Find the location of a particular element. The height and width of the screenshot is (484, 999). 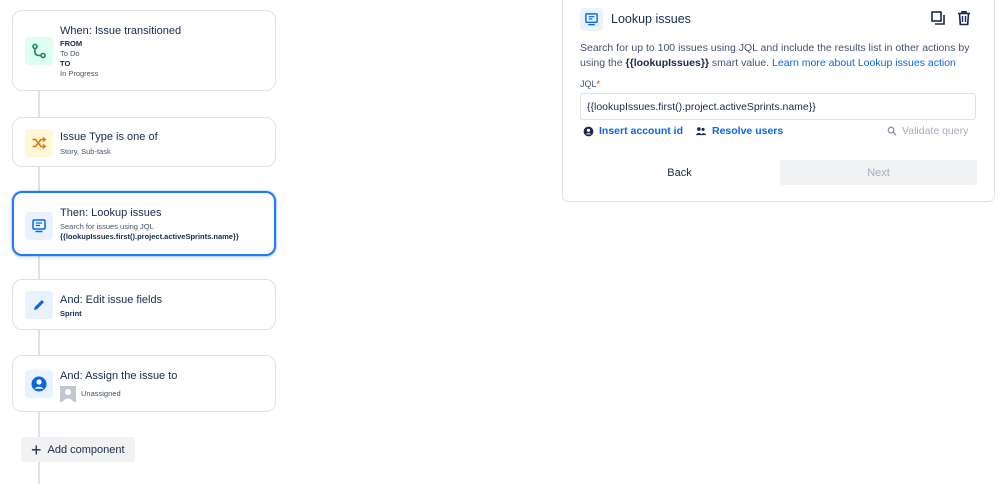

validate-query-button: Validate query is located at coordinates (927, 131).